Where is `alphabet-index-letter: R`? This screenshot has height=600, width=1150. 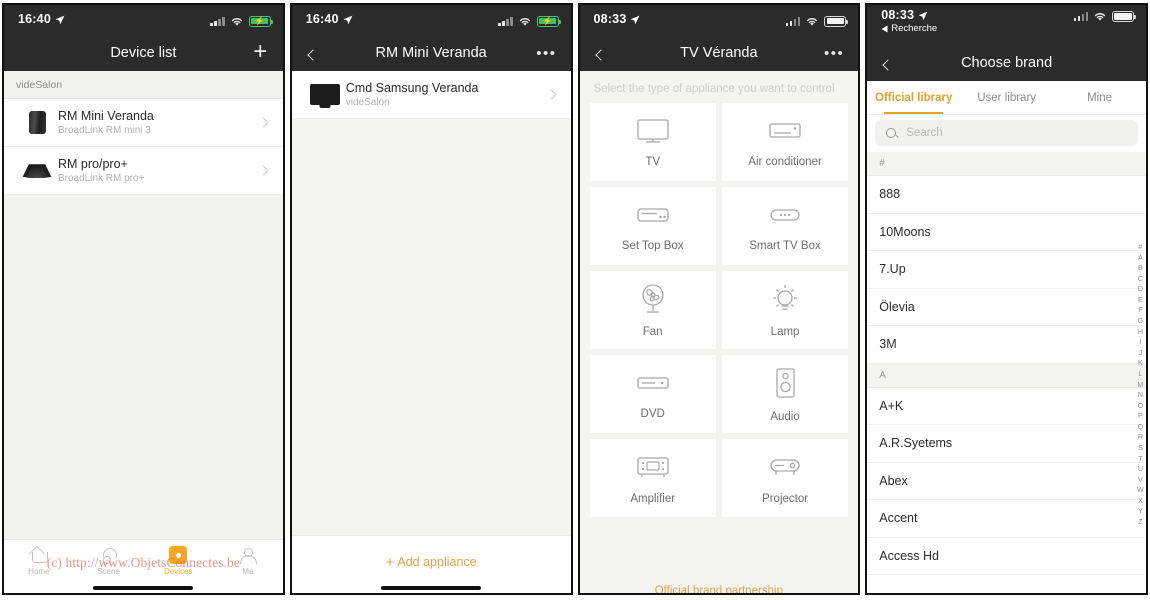 alphabet-index-letter: R is located at coordinates (1140, 437).